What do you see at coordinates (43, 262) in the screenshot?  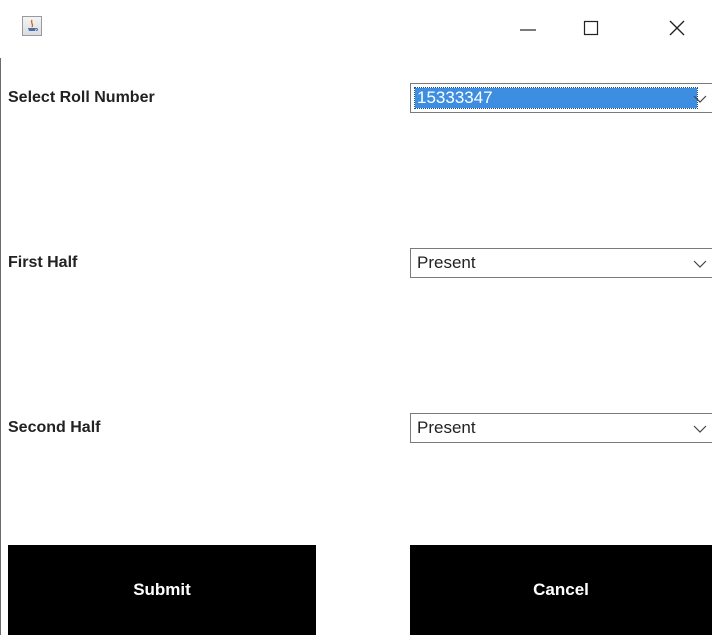 I see `first-half-label: First Half` at bounding box center [43, 262].